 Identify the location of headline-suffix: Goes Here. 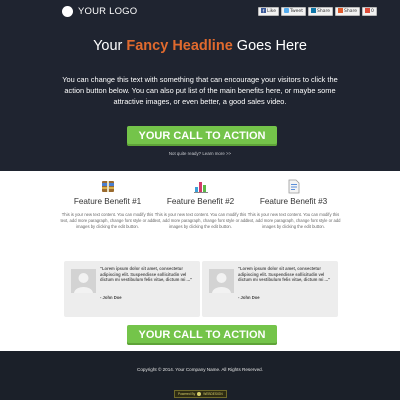
(269, 46).